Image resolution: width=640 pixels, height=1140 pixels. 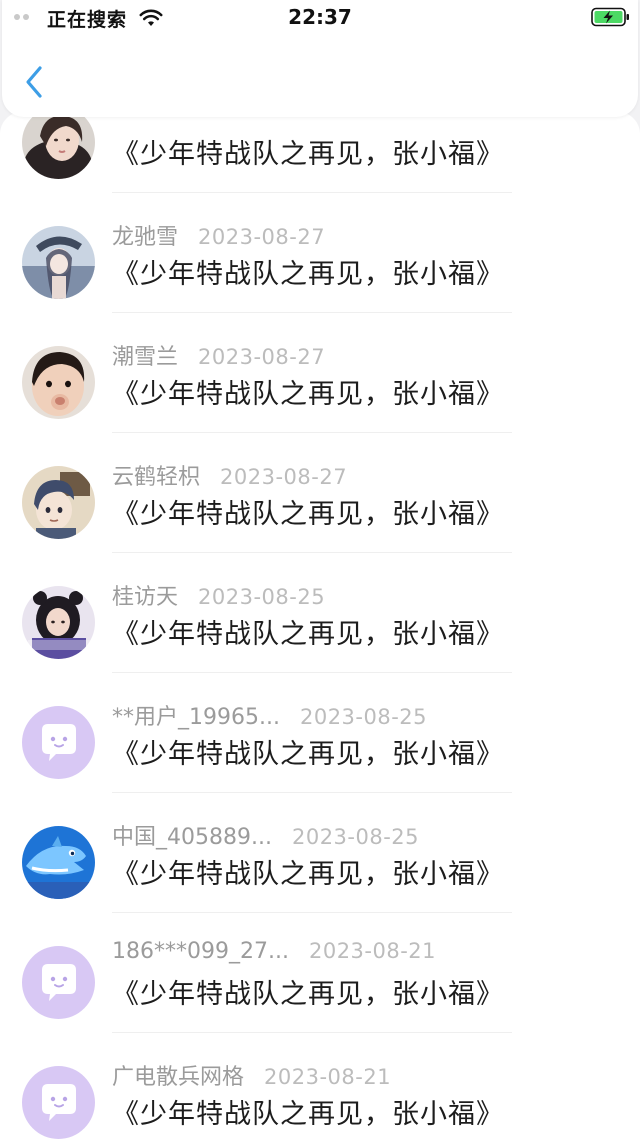 I want to click on user-name: 广电散兵网格, so click(x=178, y=1077).